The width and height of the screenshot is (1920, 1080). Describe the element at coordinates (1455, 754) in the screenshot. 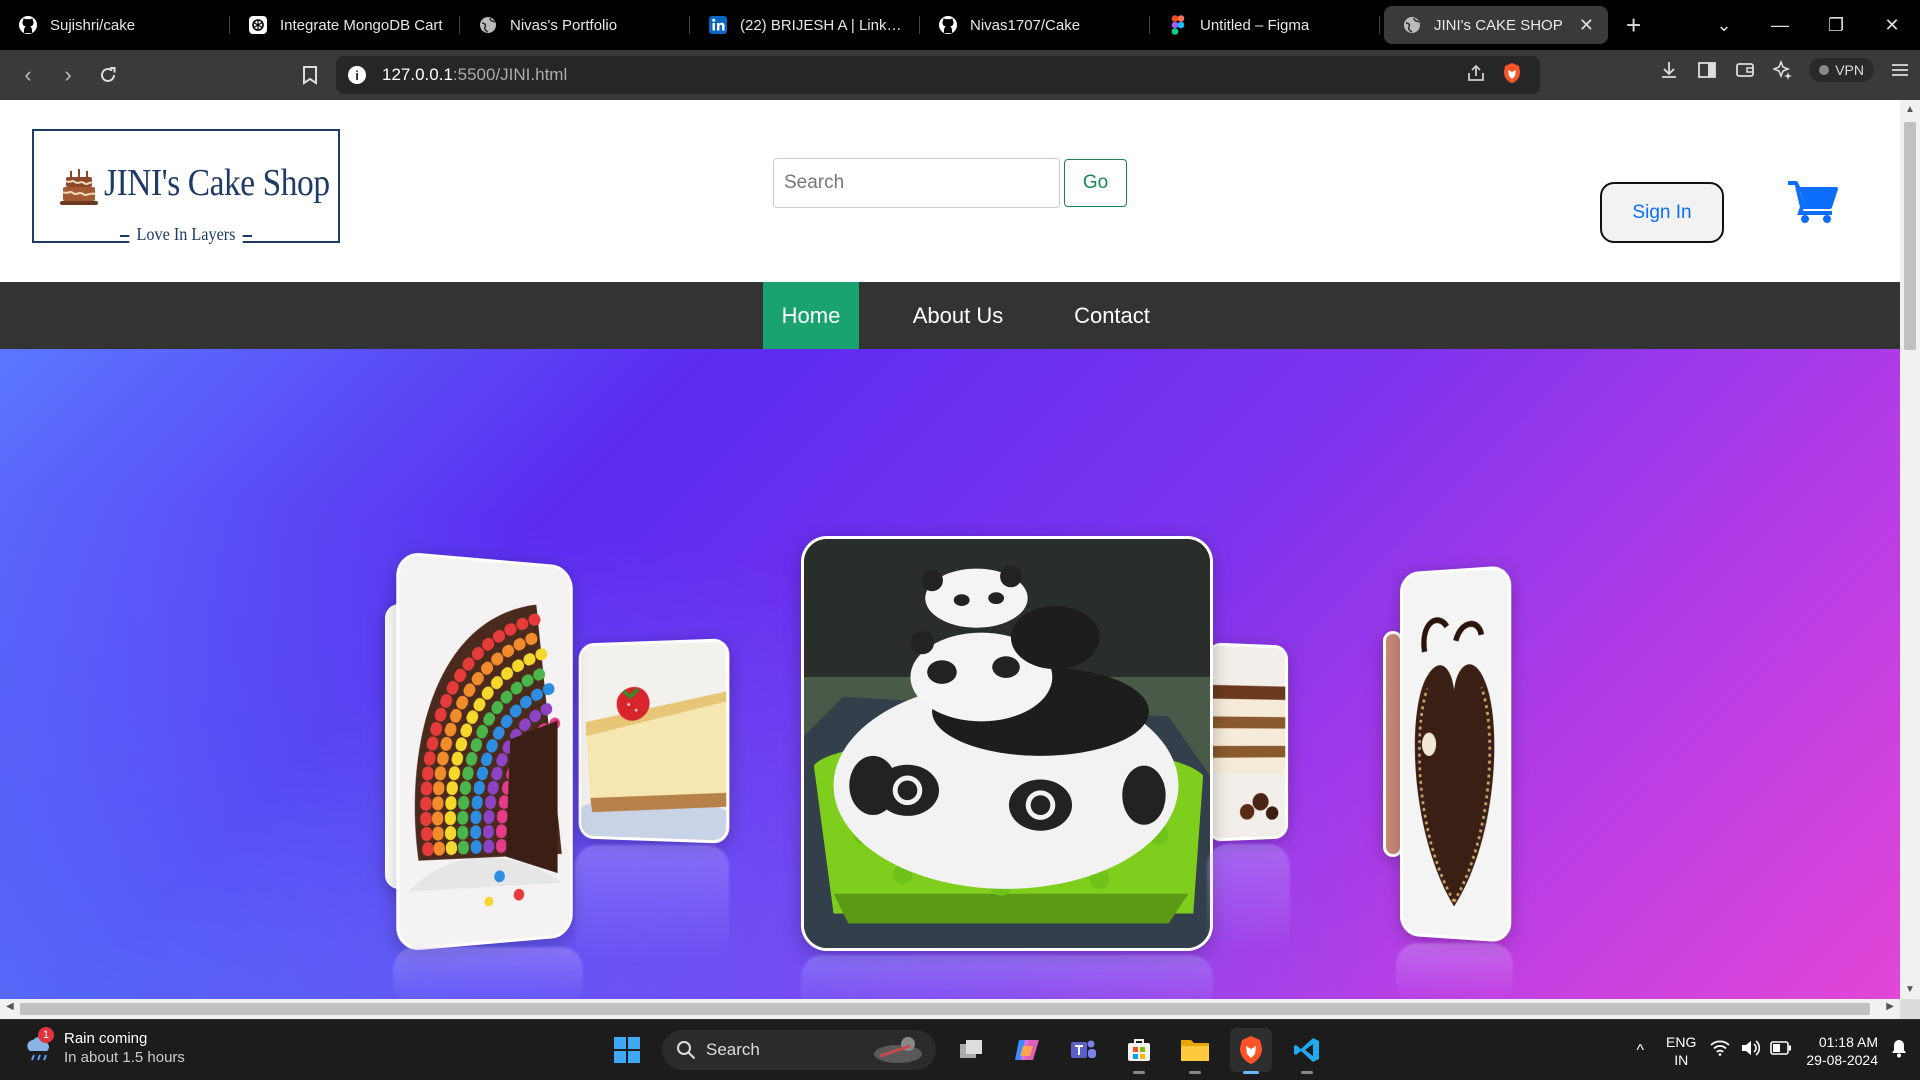

I see `carousel-card-chocolate-heart` at that location.